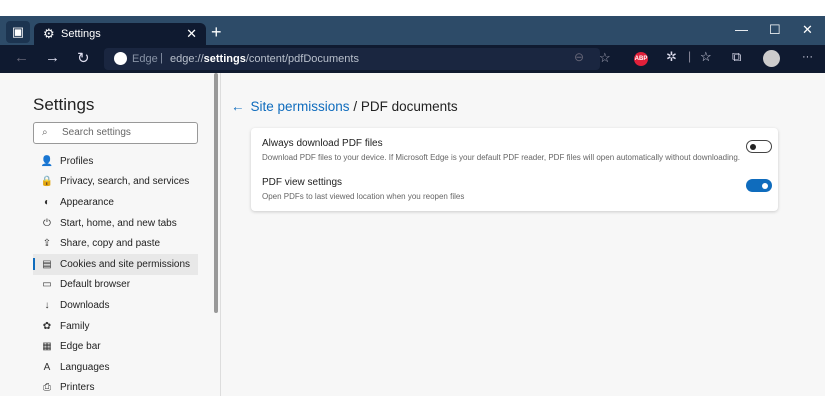 This screenshot has width=825, height=413. What do you see at coordinates (807, 57) in the screenshot?
I see `more-icon: ···` at bounding box center [807, 57].